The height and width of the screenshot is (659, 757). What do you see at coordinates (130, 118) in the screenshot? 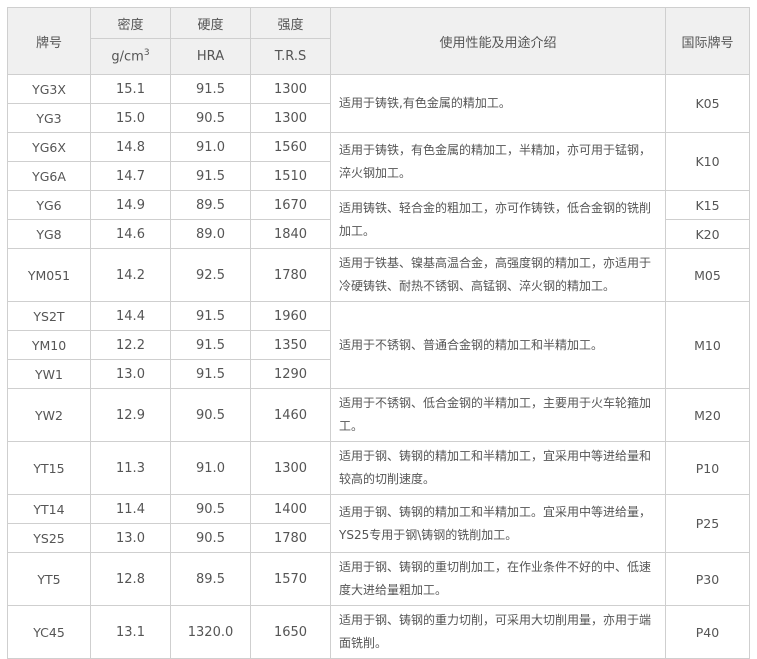
I see `density-cell: 15.0` at bounding box center [130, 118].